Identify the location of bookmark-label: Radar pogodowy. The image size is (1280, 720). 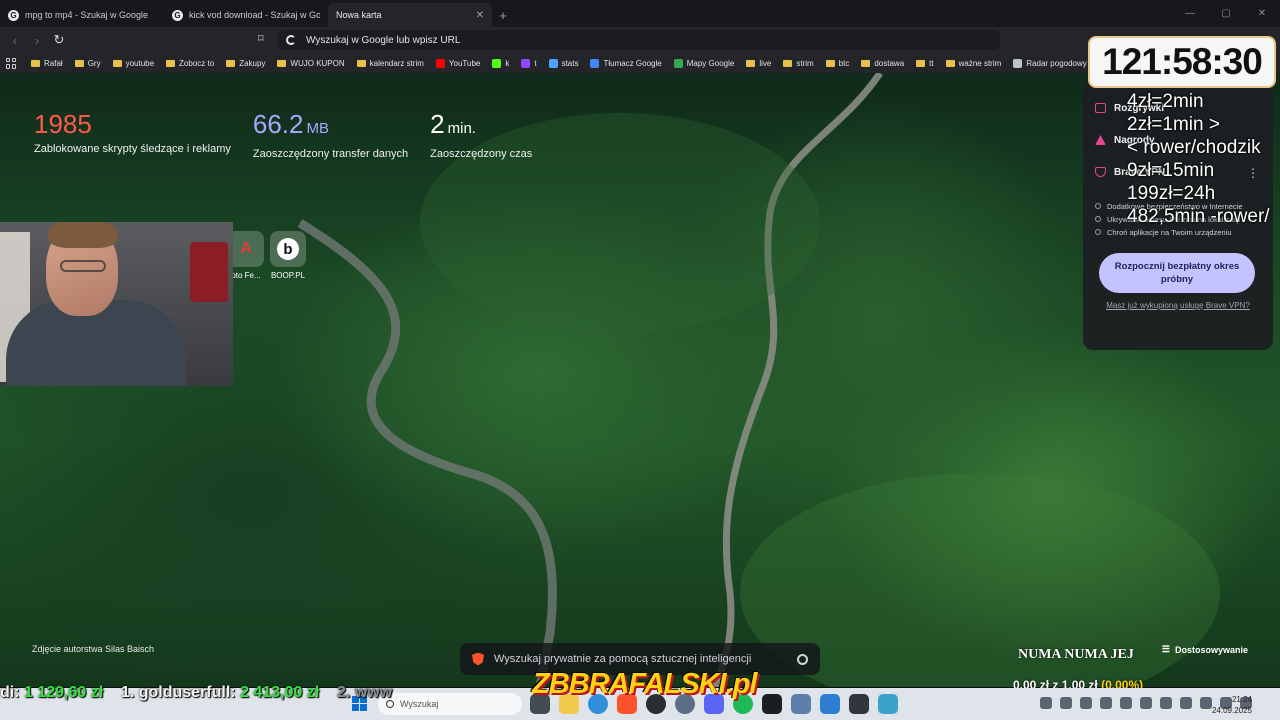
(1056, 63).